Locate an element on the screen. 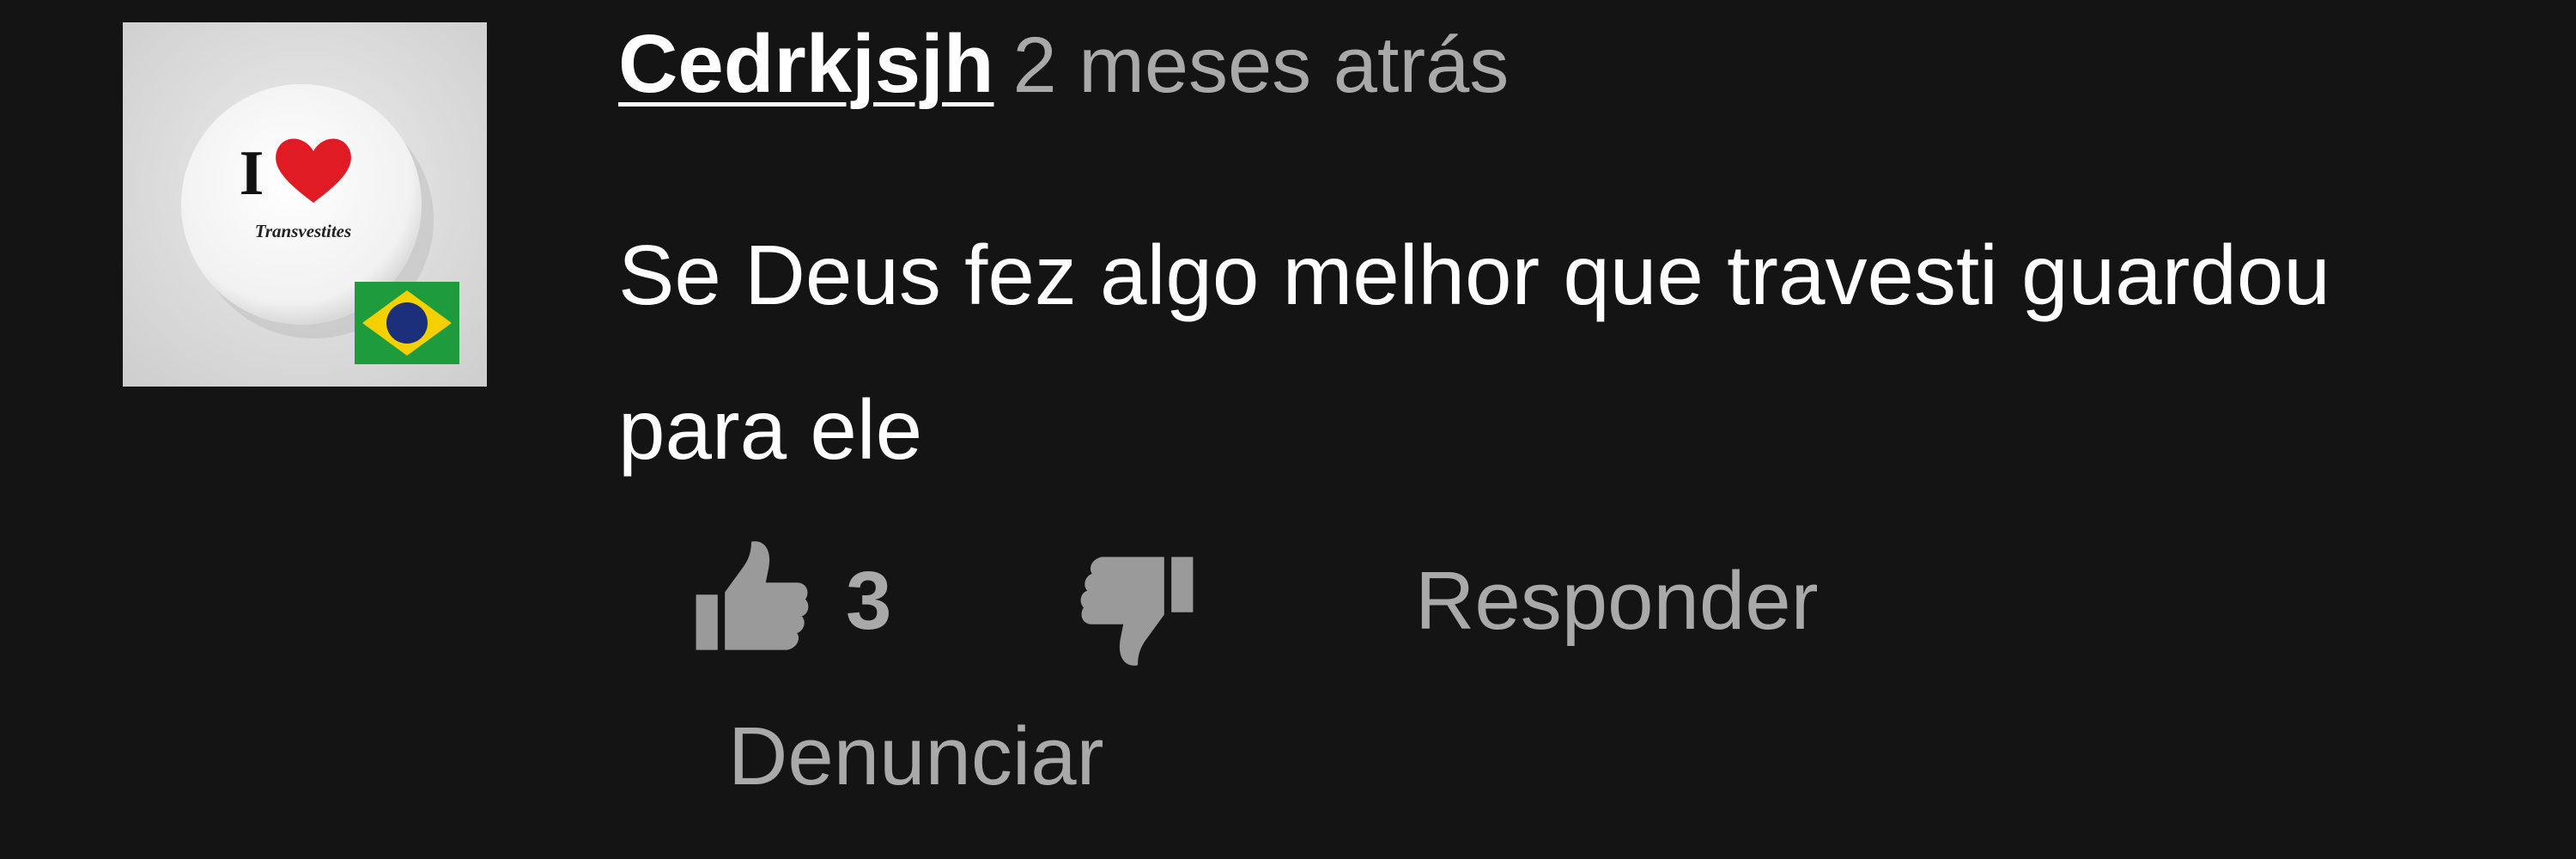 The height and width of the screenshot is (859, 2576). thumbs-down-icon is located at coordinates (1137, 611).